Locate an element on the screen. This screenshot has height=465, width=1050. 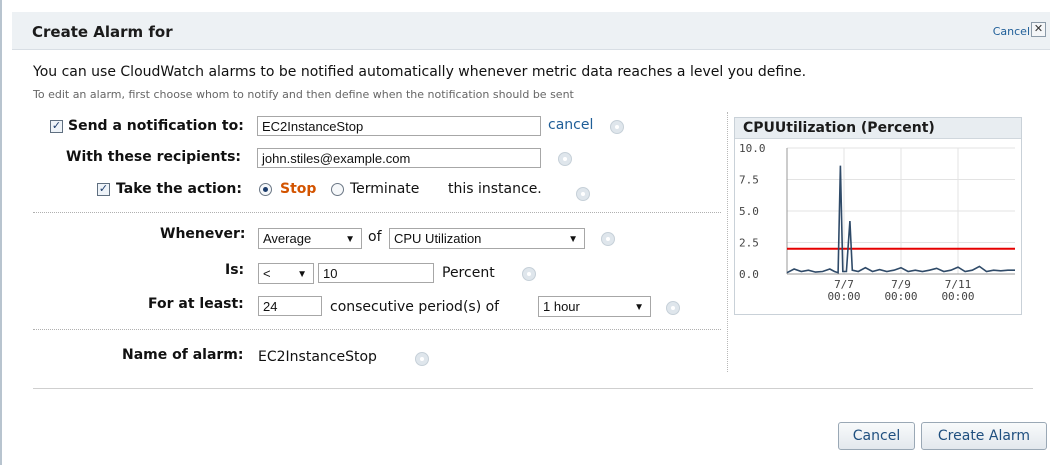
for-at-least-label: For at least: is located at coordinates (196, 304).